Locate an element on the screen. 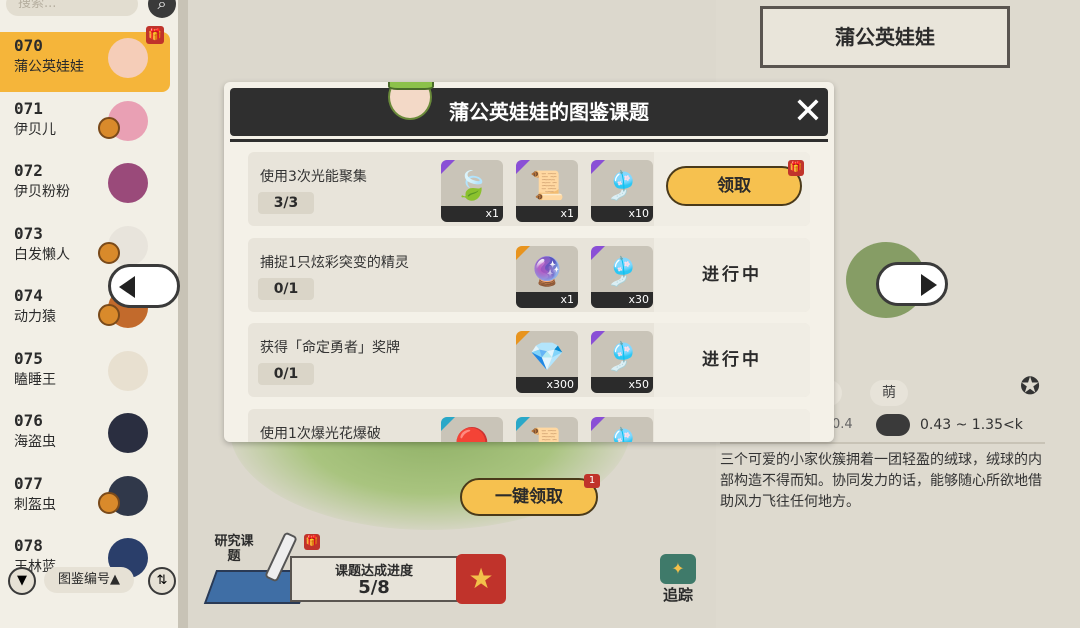 This screenshot has height=628, width=1080. list-item: 076 海盗虫 is located at coordinates (85, 437).